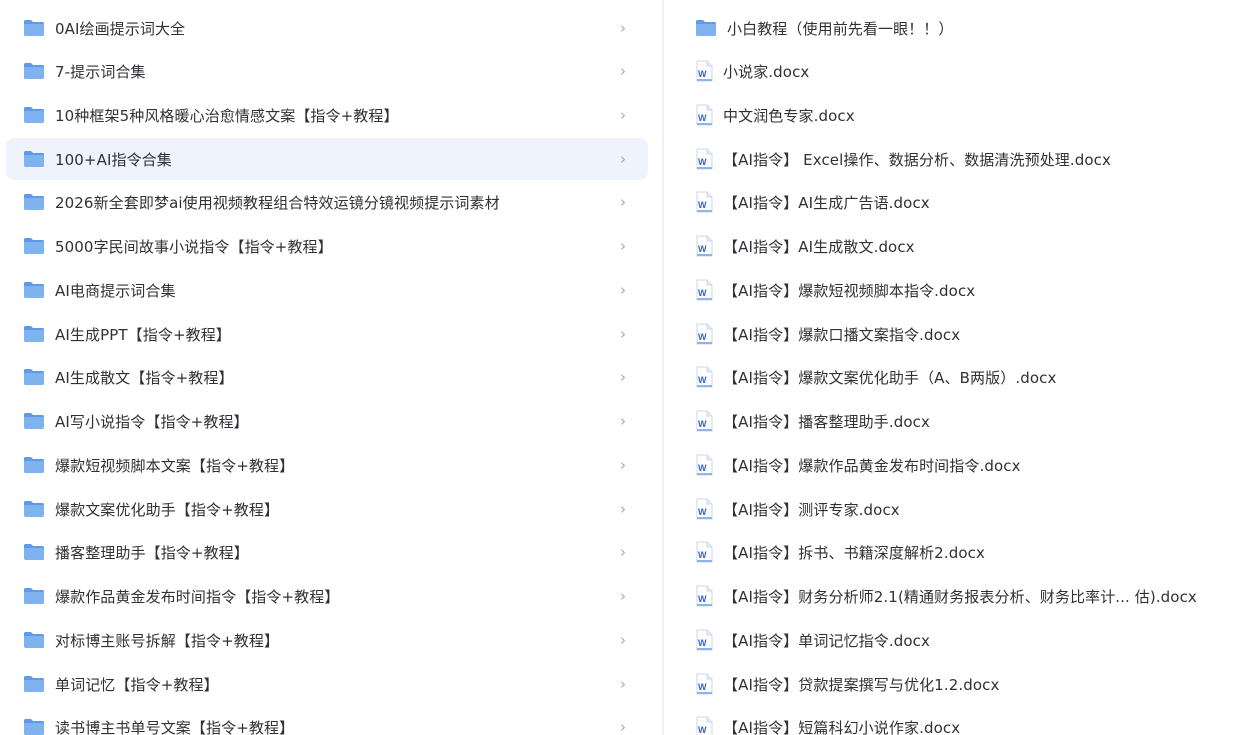 Image resolution: width=1241 pixels, height=735 pixels. I want to click on folder-row: 单词记忆【指令+教程】 ›, so click(327, 684).